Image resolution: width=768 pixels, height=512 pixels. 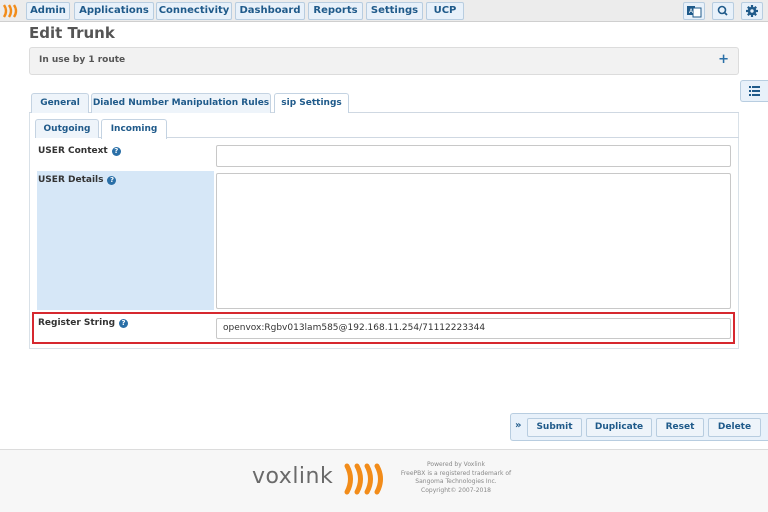 I want to click on translate-icon: A, so click(x=694, y=12).